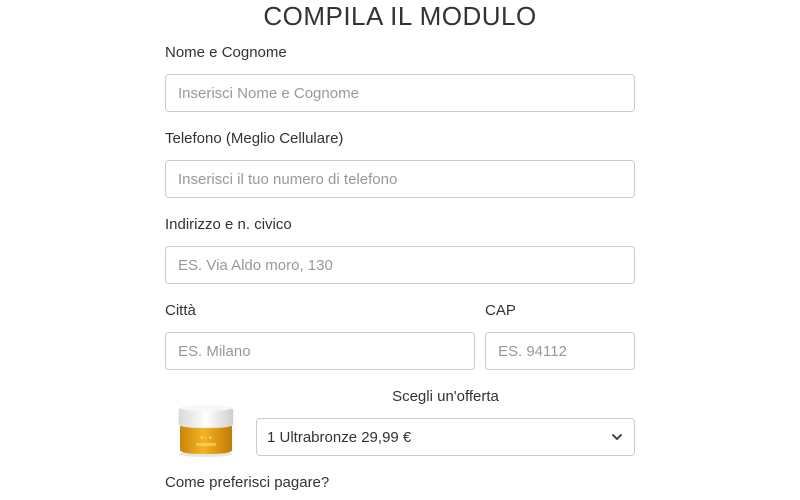  Describe the element at coordinates (400, 93) in the screenshot. I see `name-input` at that location.